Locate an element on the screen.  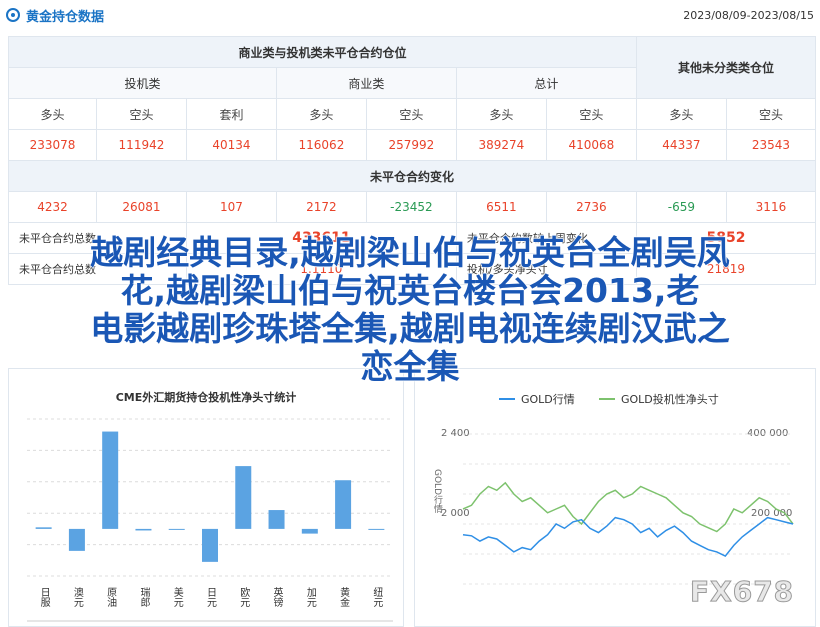
position-value: 257992 is located at coordinates (411, 145).